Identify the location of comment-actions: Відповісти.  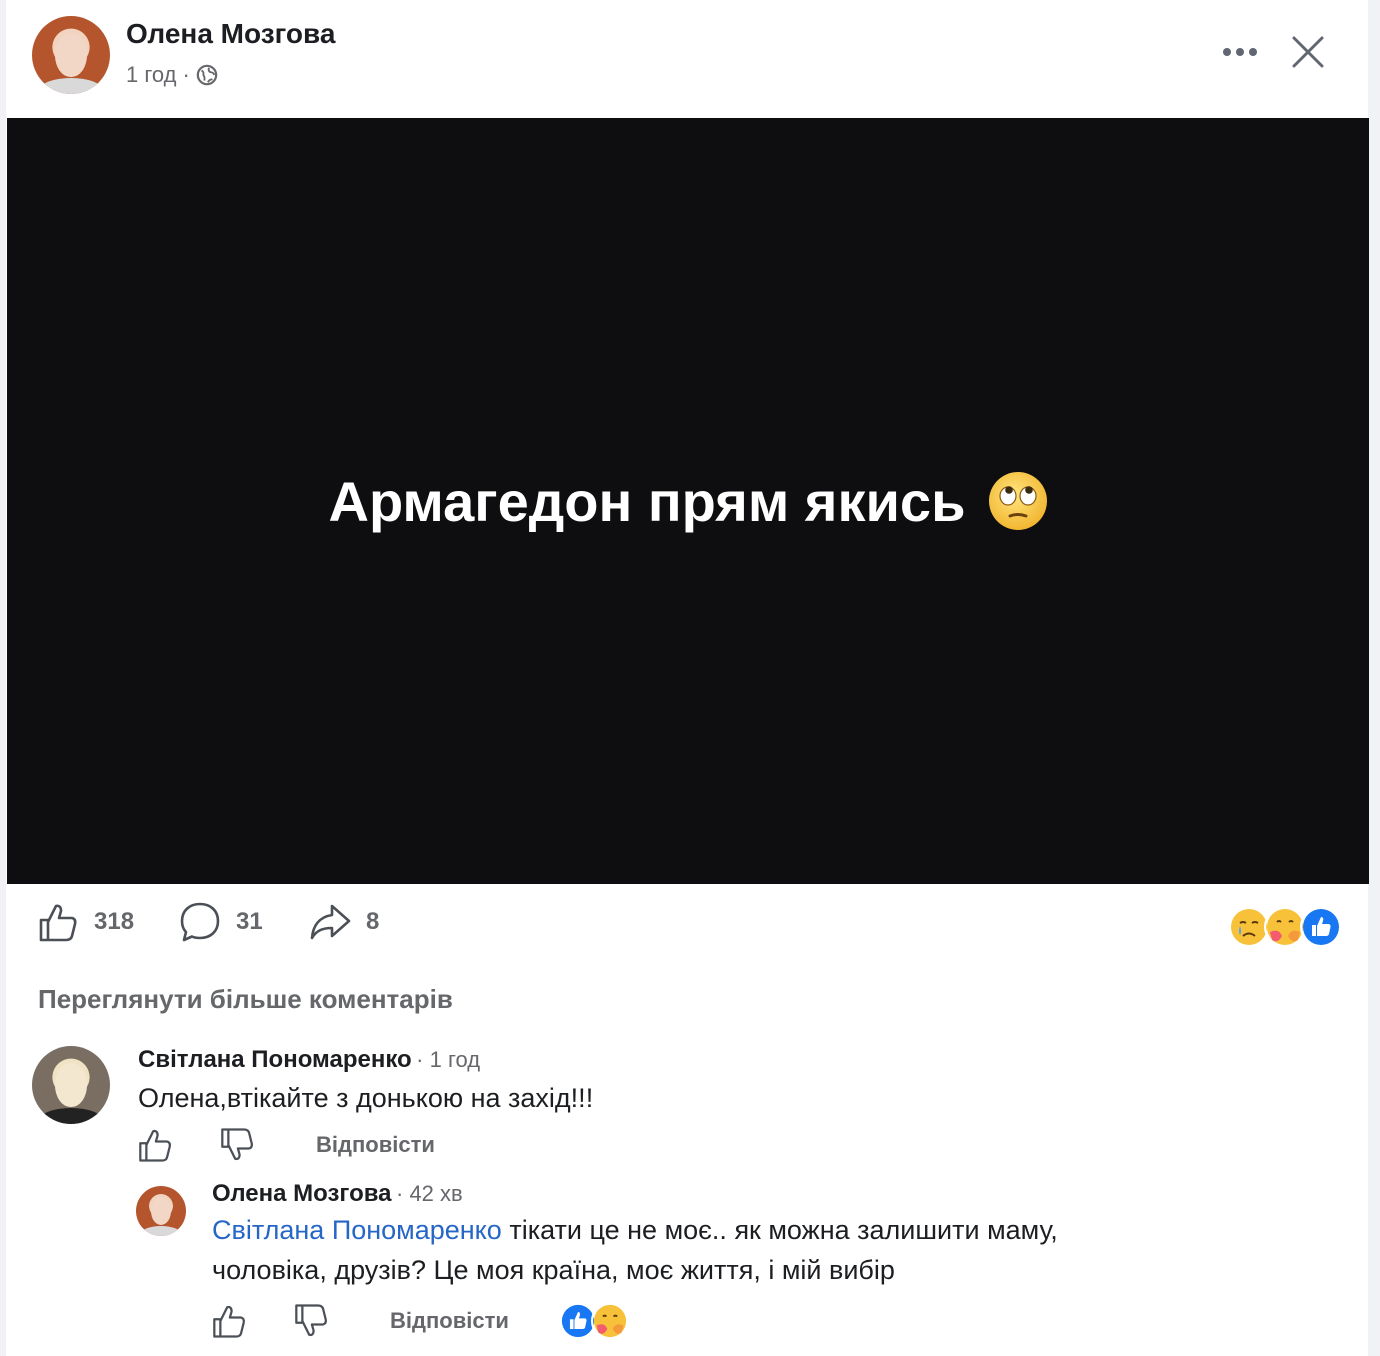
(285, 1145).